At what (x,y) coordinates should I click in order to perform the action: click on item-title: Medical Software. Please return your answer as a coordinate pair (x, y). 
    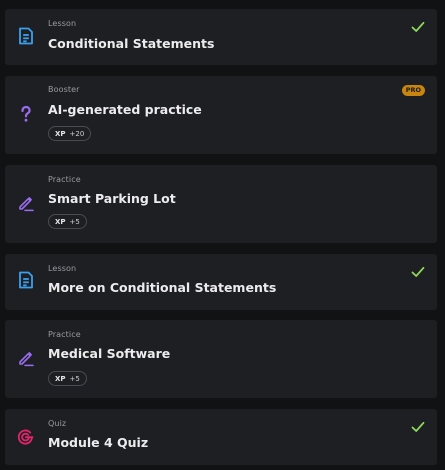
    Looking at the image, I should click on (109, 353).